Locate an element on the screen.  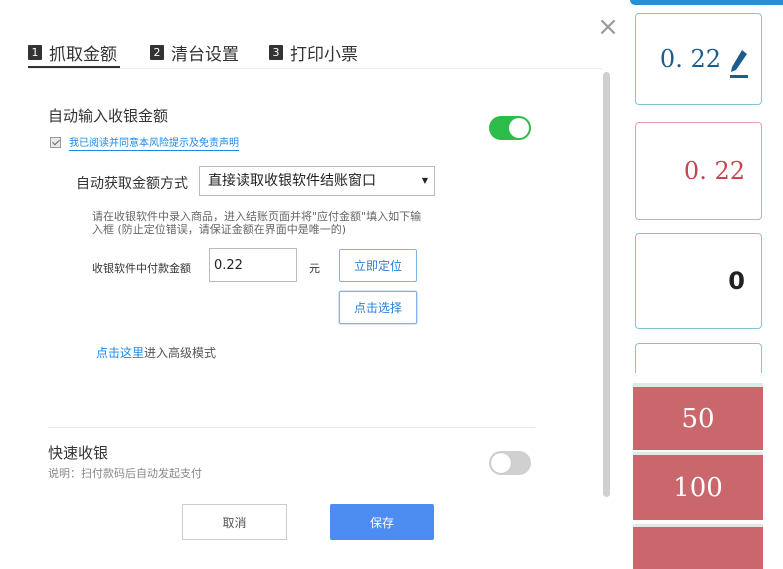
tab-label: 打印小票 is located at coordinates (324, 55).